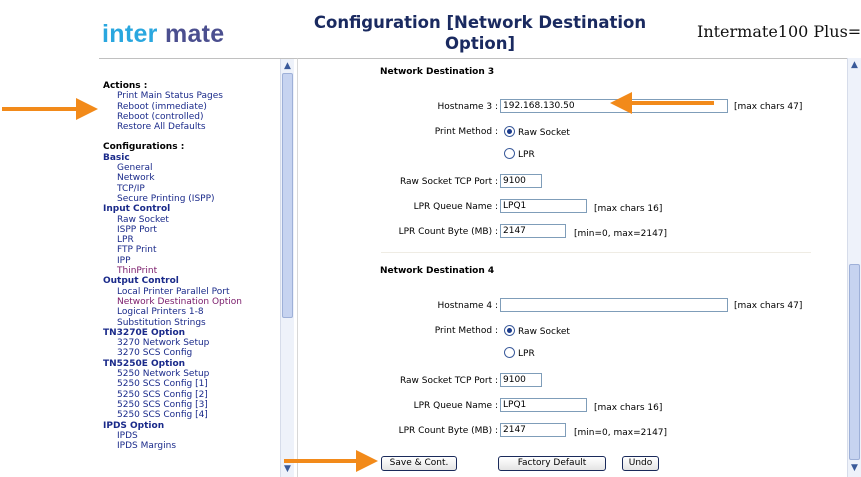 The height and width of the screenshot is (477, 861). What do you see at coordinates (621, 234) in the screenshot?
I see `count3-hint: [min=0, max=2147]` at bounding box center [621, 234].